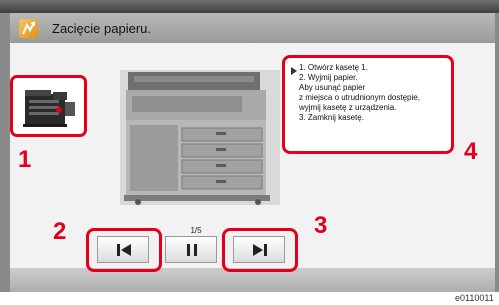 This screenshot has height=305, width=499. I want to click on paper-jam-warning-icon, so click(28, 28).